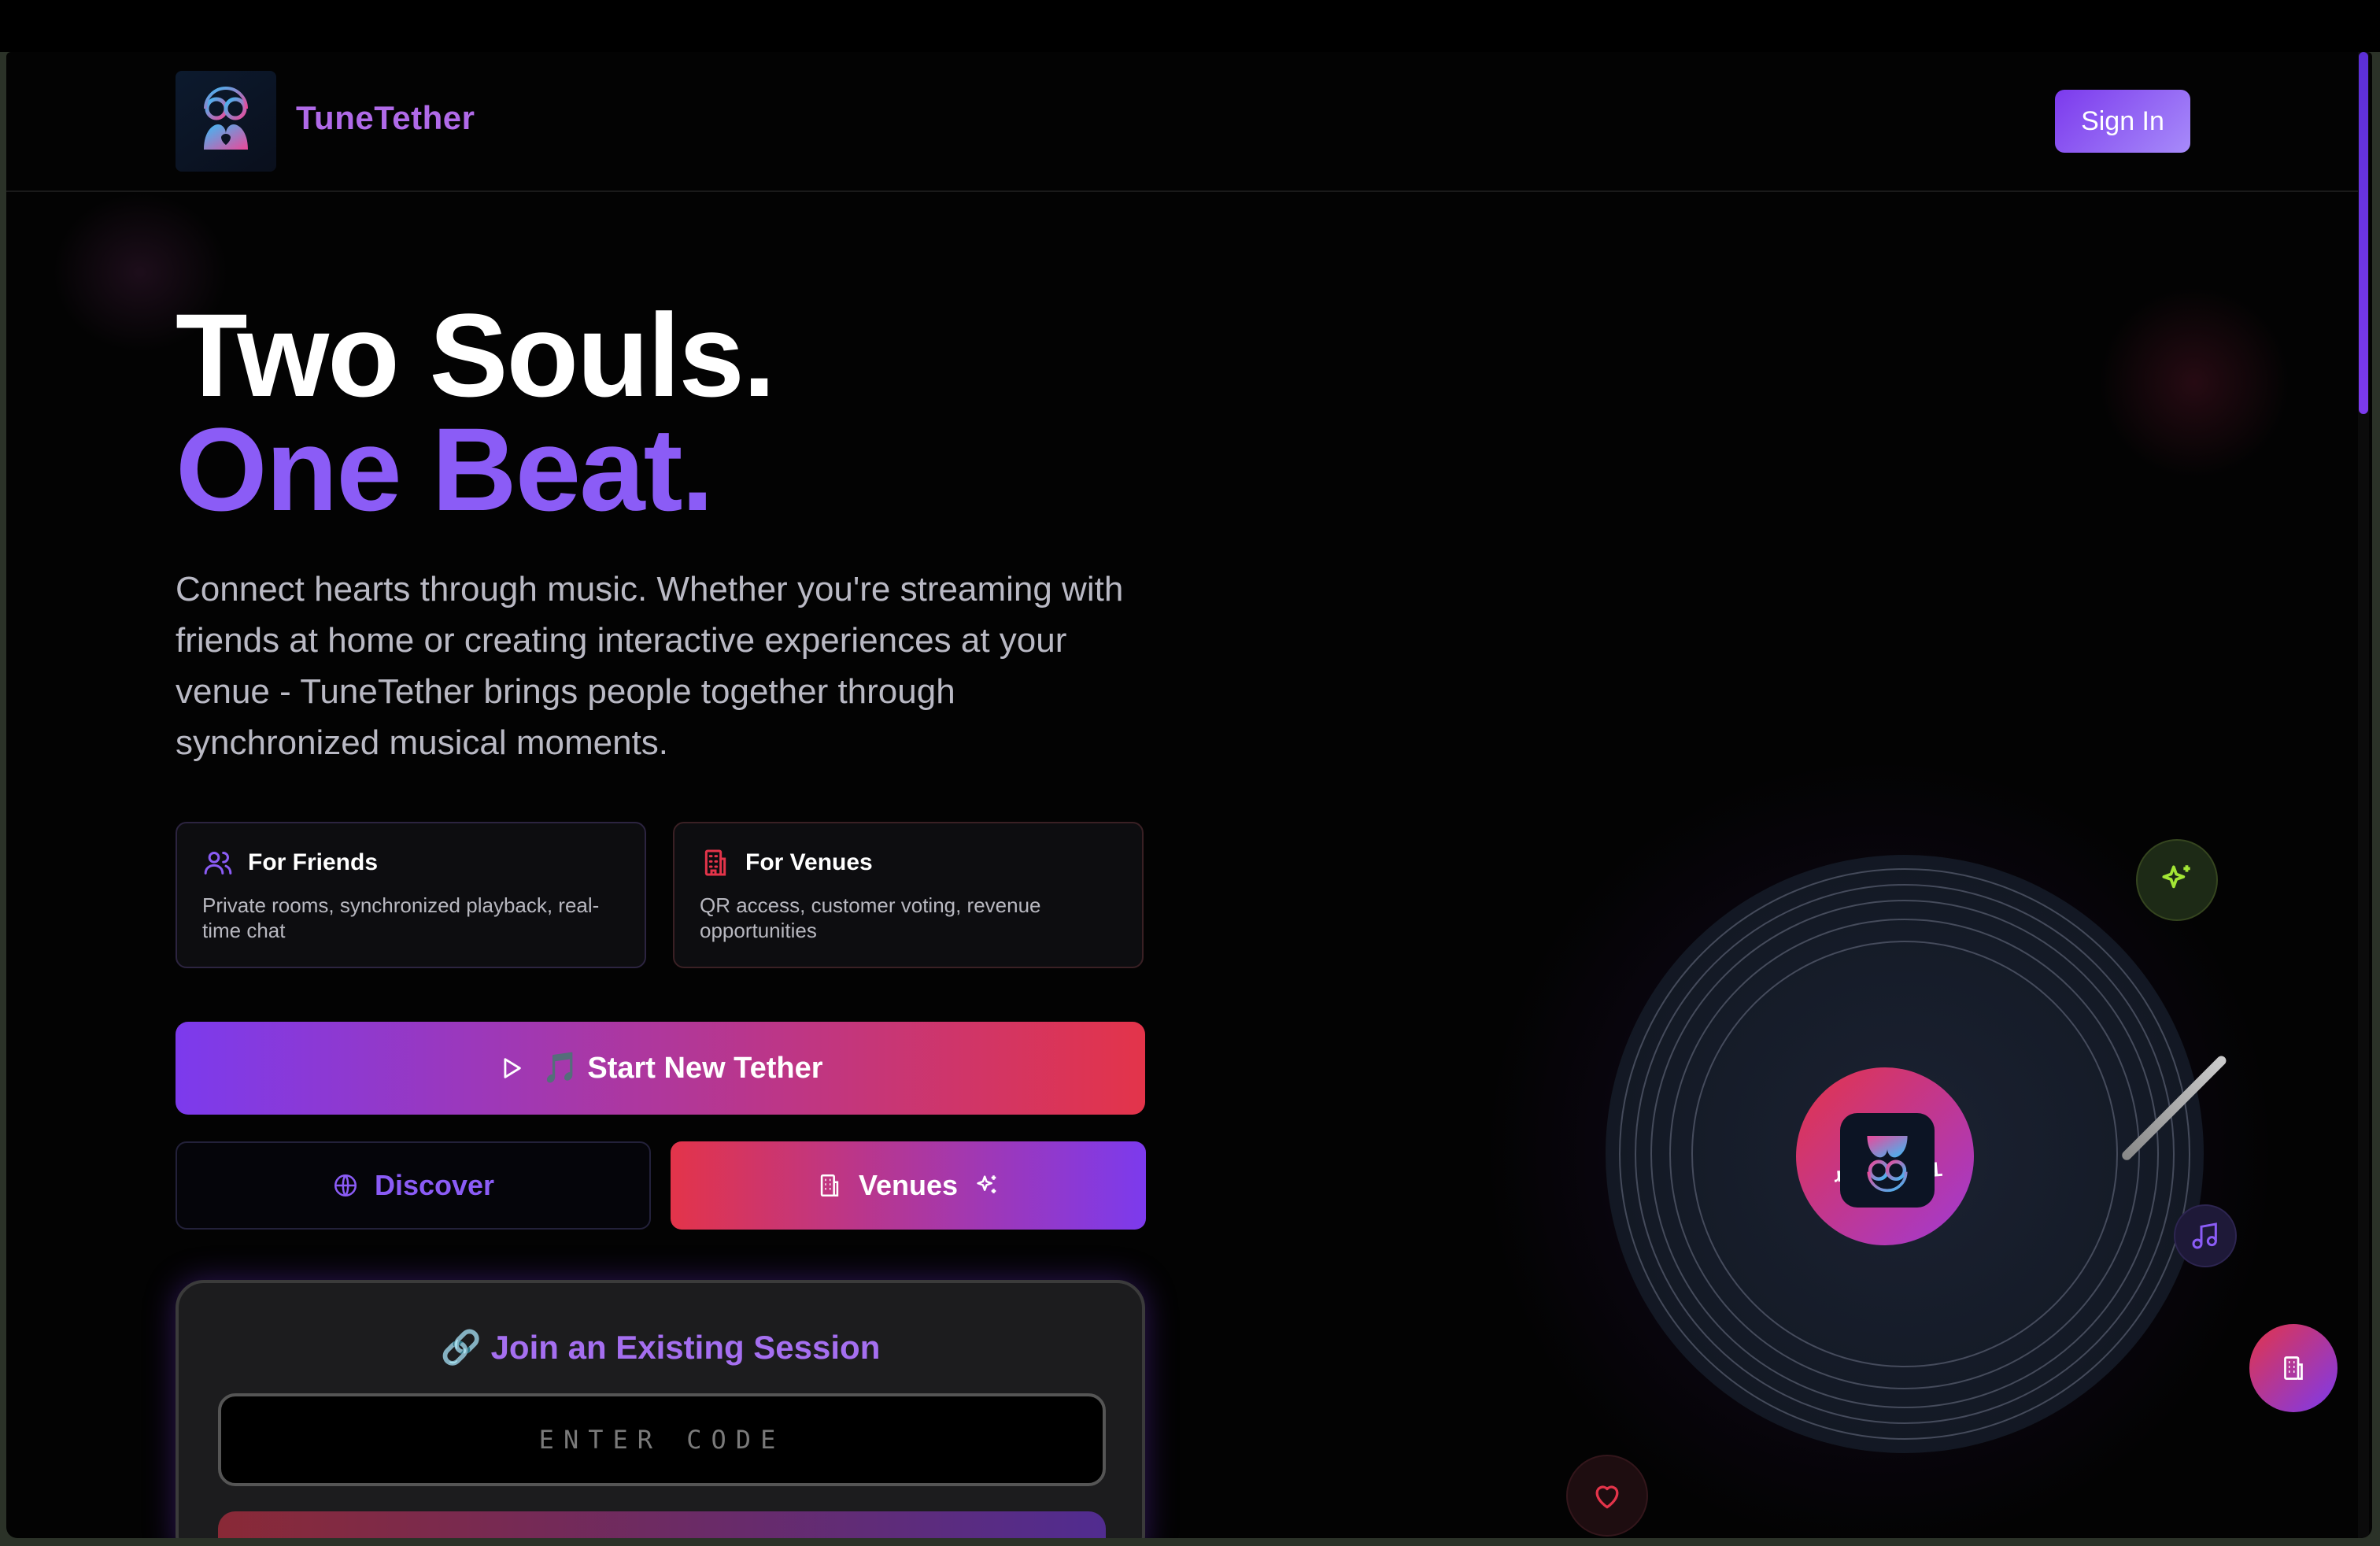  I want to click on sign-in-button: Sign In, so click(2122, 121).